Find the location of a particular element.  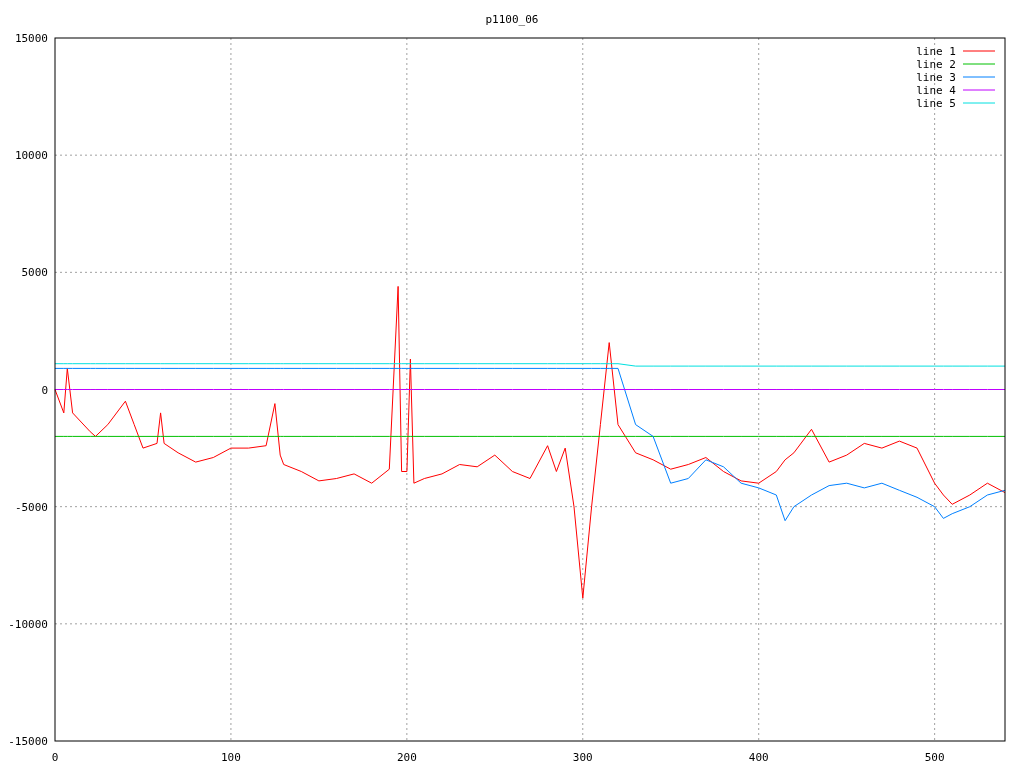

x-tick-label: 300 is located at coordinates (582, 757).